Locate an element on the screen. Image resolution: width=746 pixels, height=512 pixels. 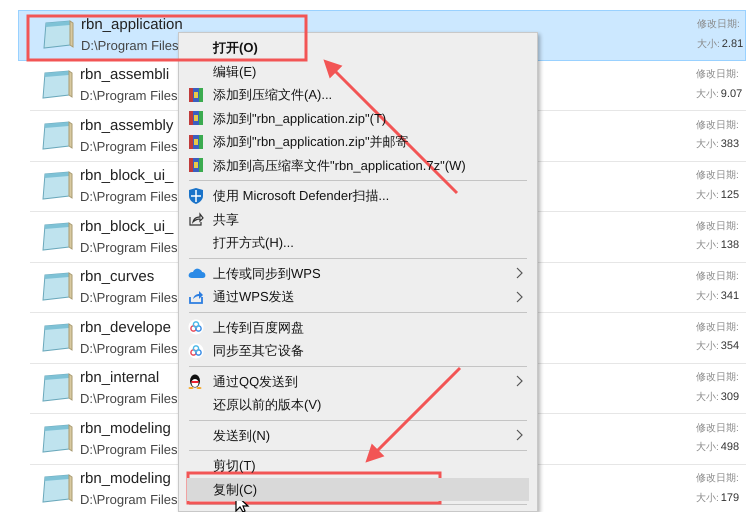
file-name: rbn_develope is located at coordinates (126, 328).